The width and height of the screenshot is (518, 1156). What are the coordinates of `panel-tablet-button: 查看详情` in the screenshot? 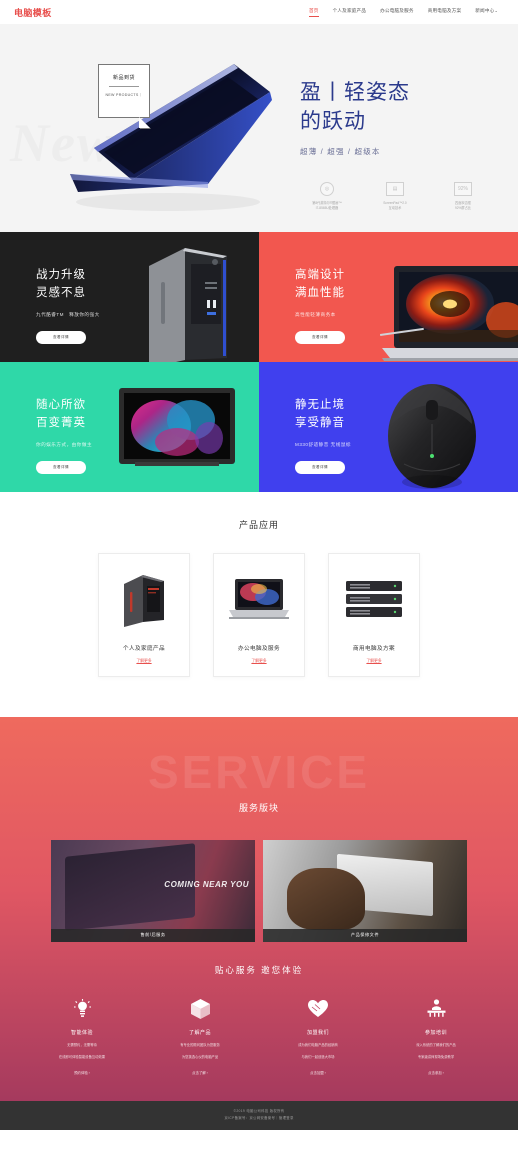 It's located at (61, 467).